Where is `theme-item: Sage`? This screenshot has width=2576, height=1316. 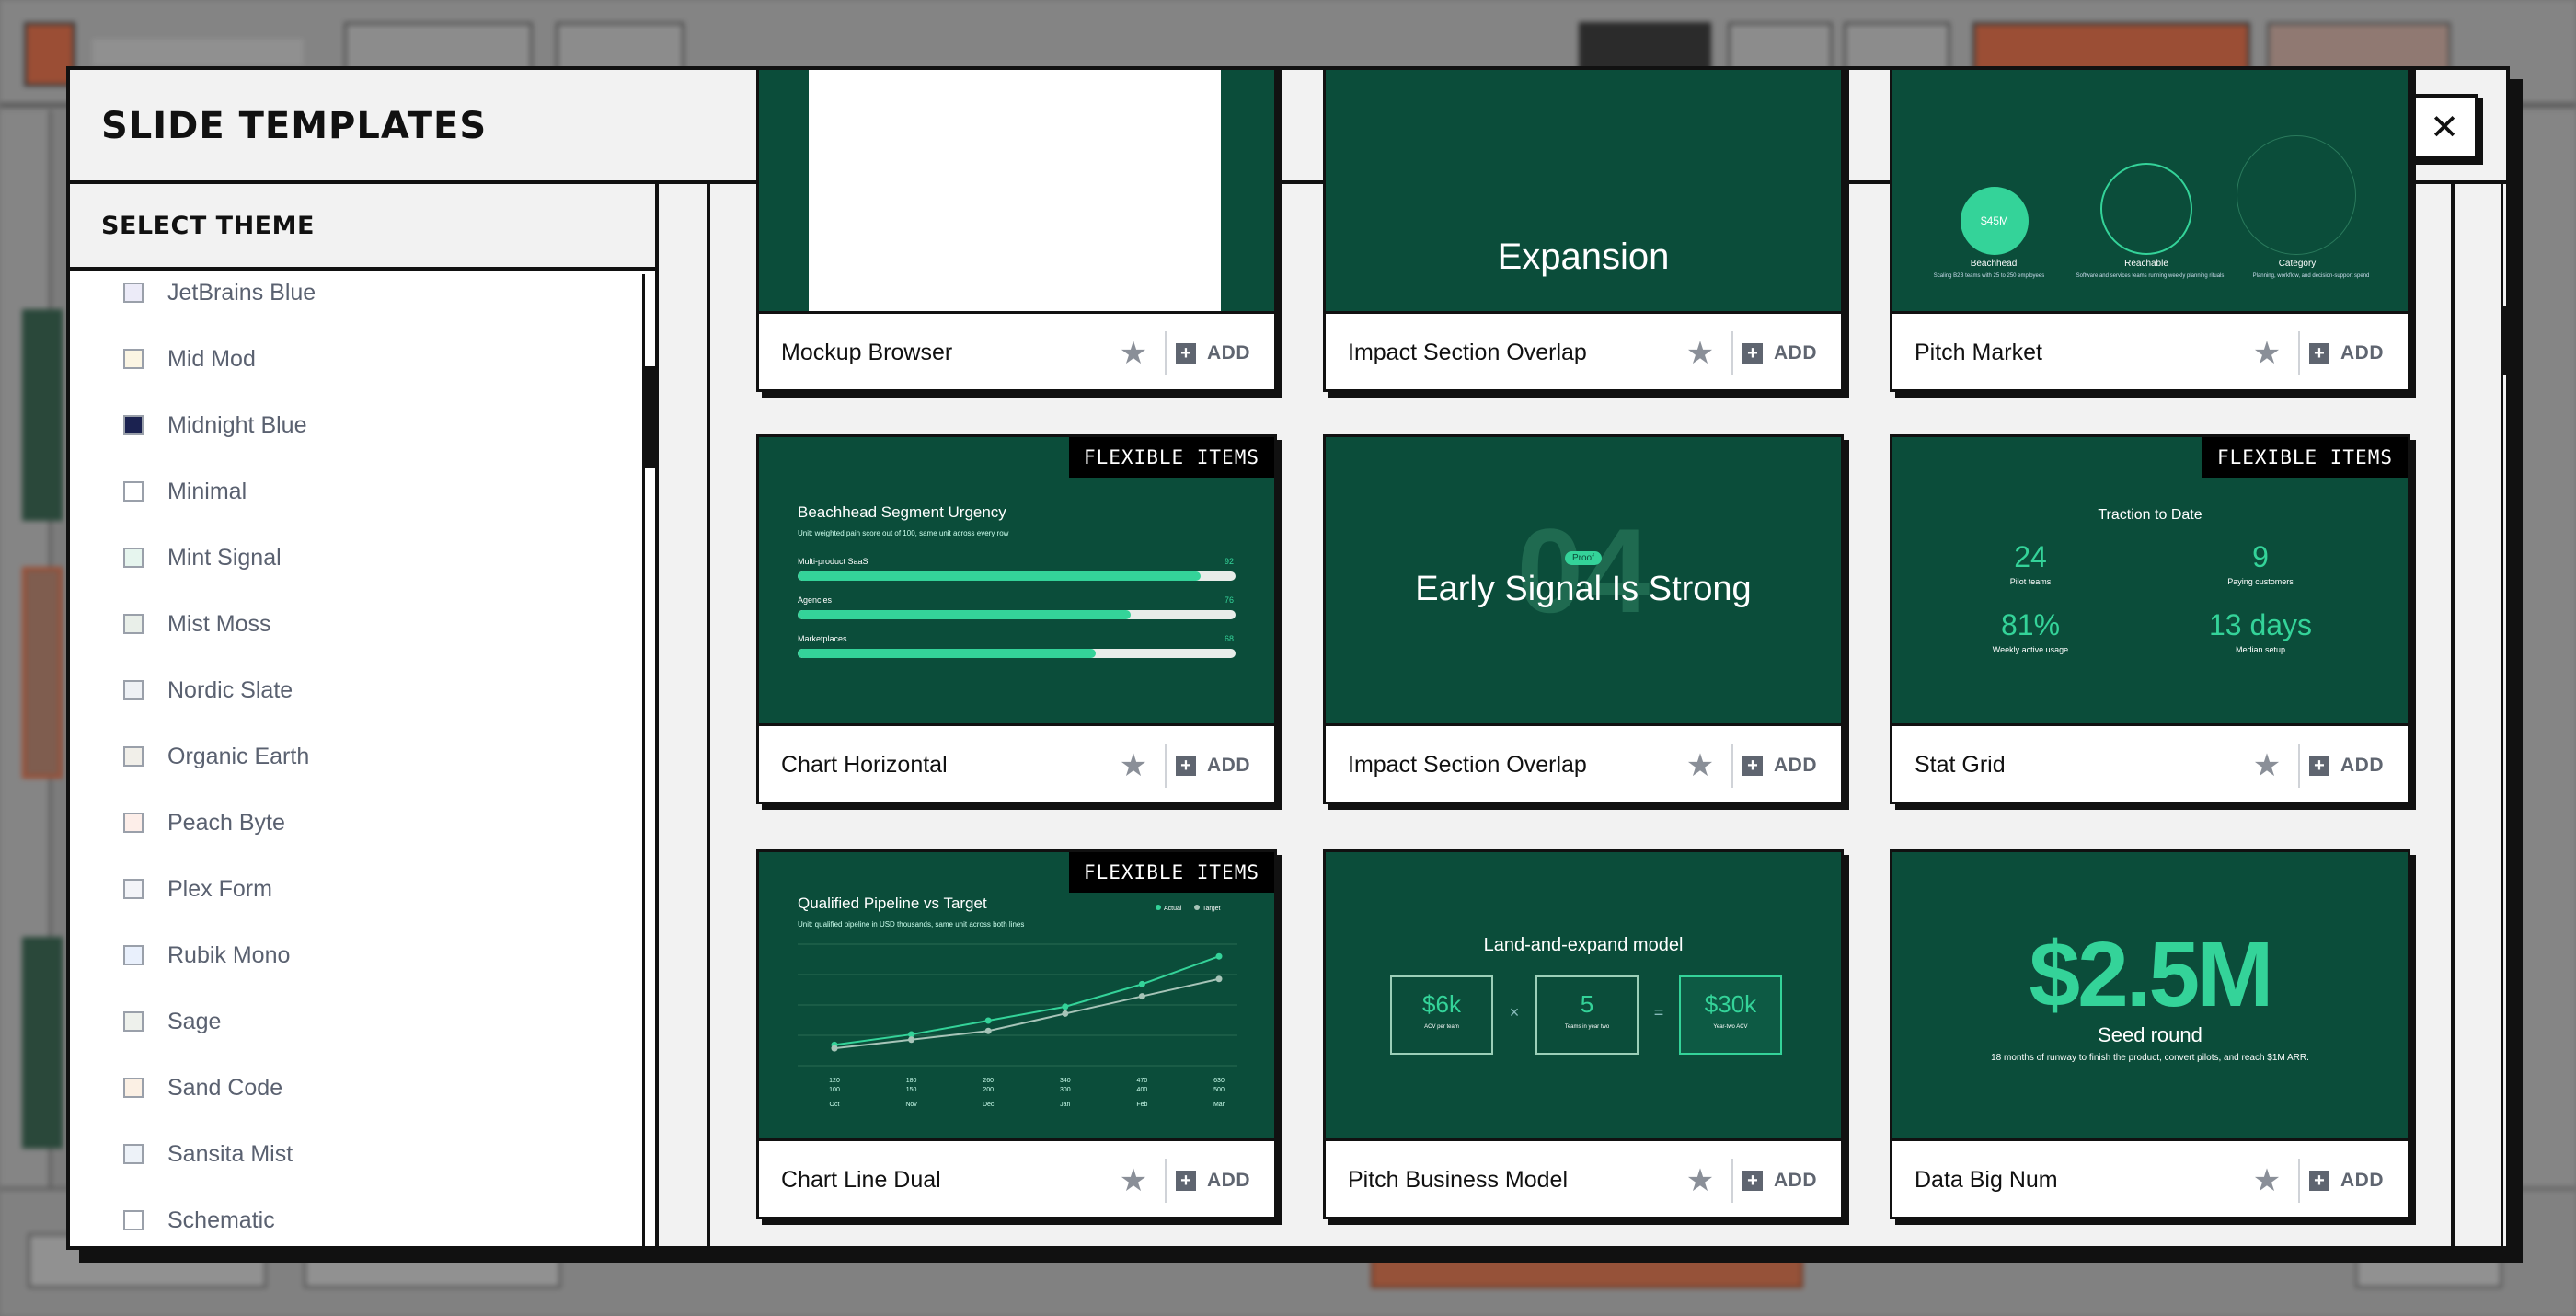
theme-item: Sage is located at coordinates (355, 1021).